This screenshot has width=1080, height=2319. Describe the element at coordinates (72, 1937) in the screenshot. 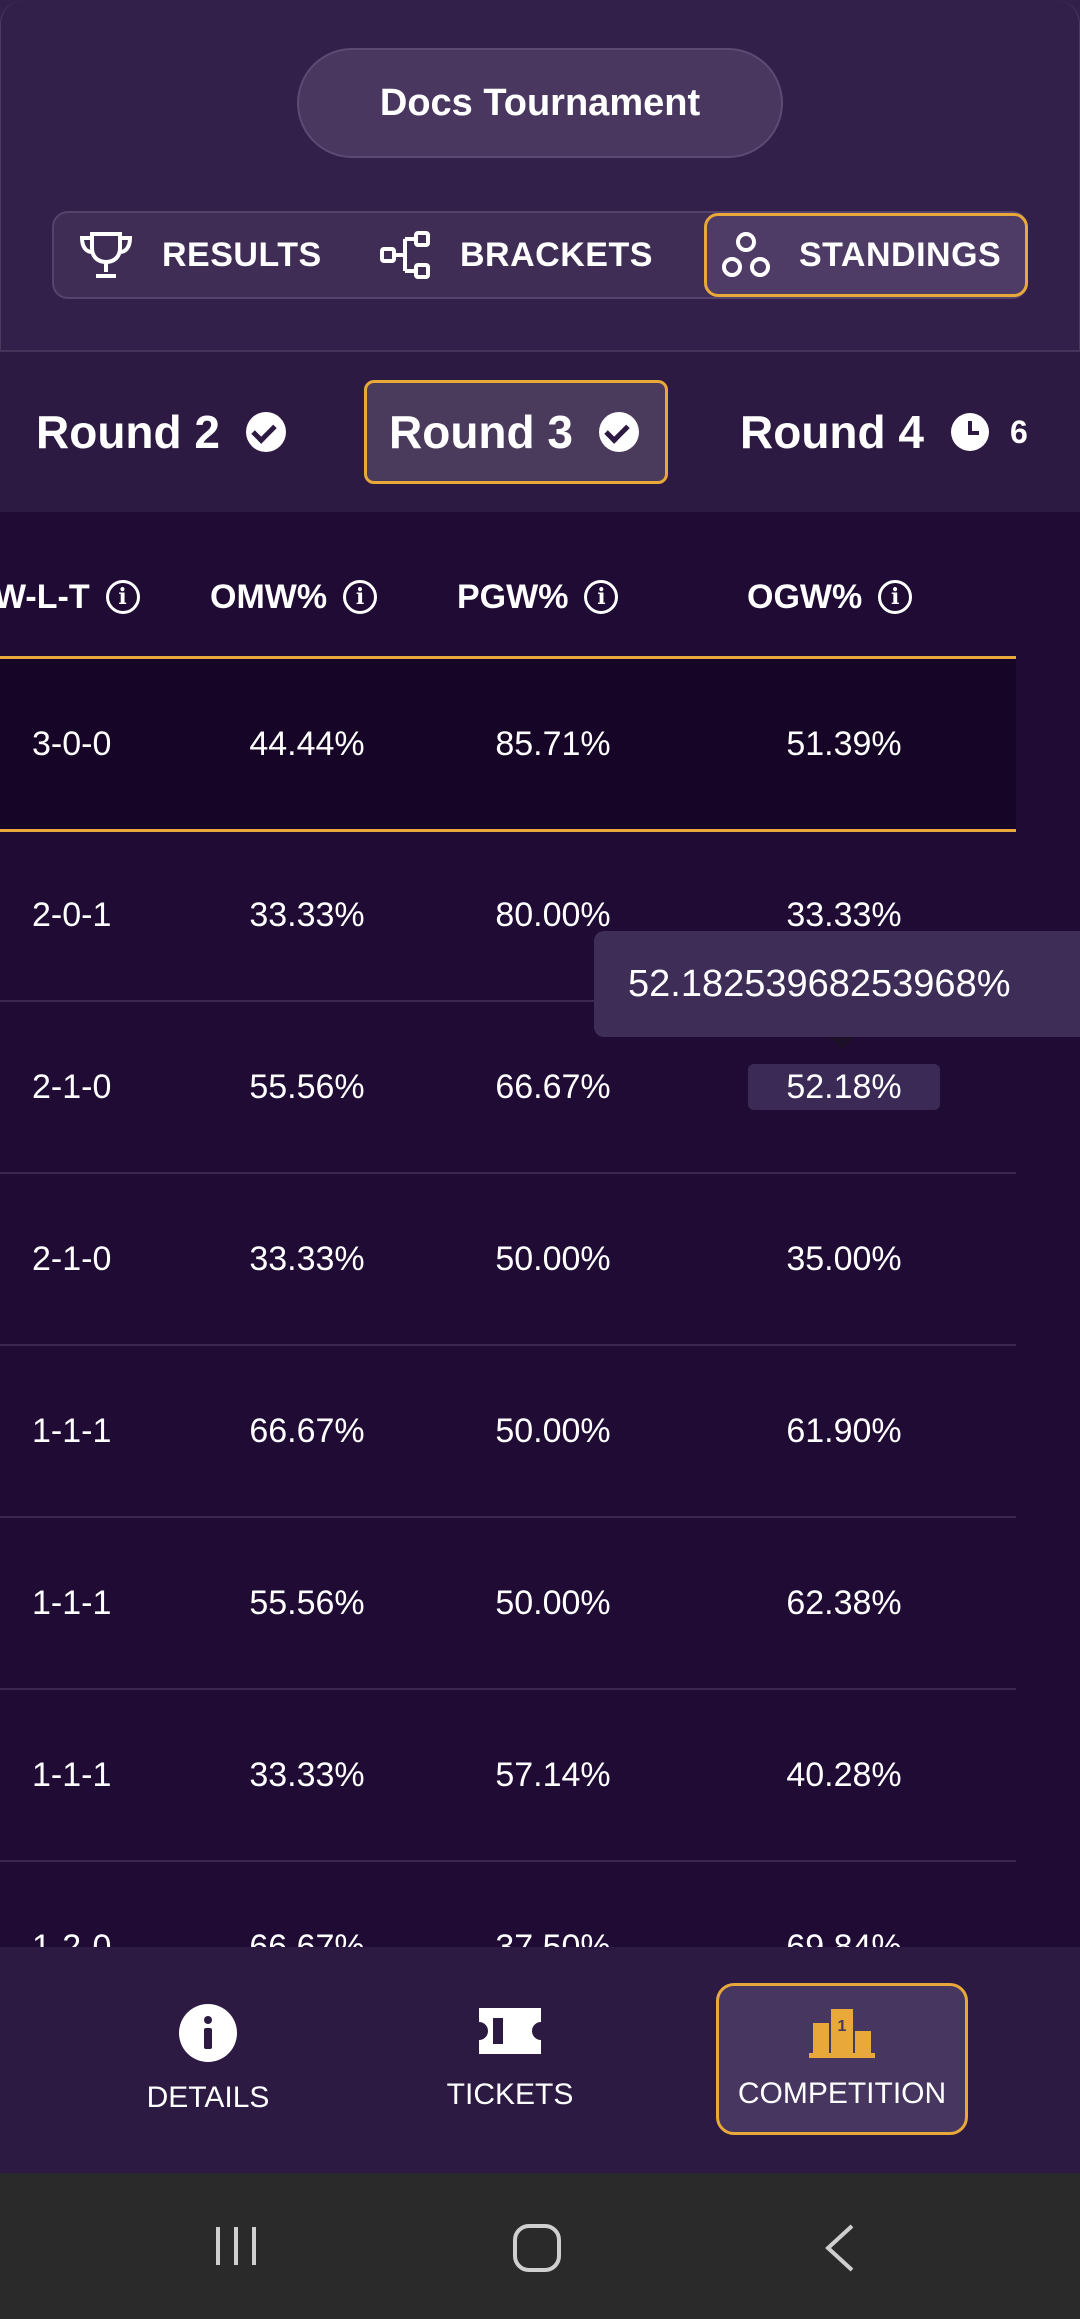

I see `cell-wlt: 1-2-0` at that location.